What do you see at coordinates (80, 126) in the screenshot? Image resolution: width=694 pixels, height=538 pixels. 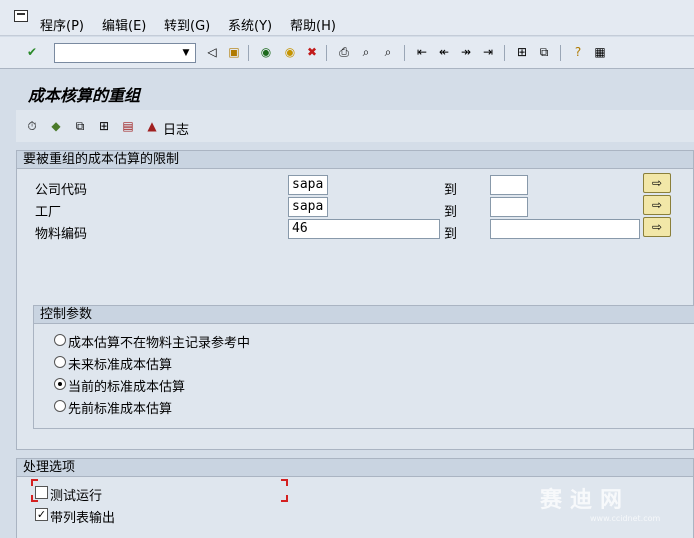 I see `copy-icon: ⧉` at bounding box center [80, 126].